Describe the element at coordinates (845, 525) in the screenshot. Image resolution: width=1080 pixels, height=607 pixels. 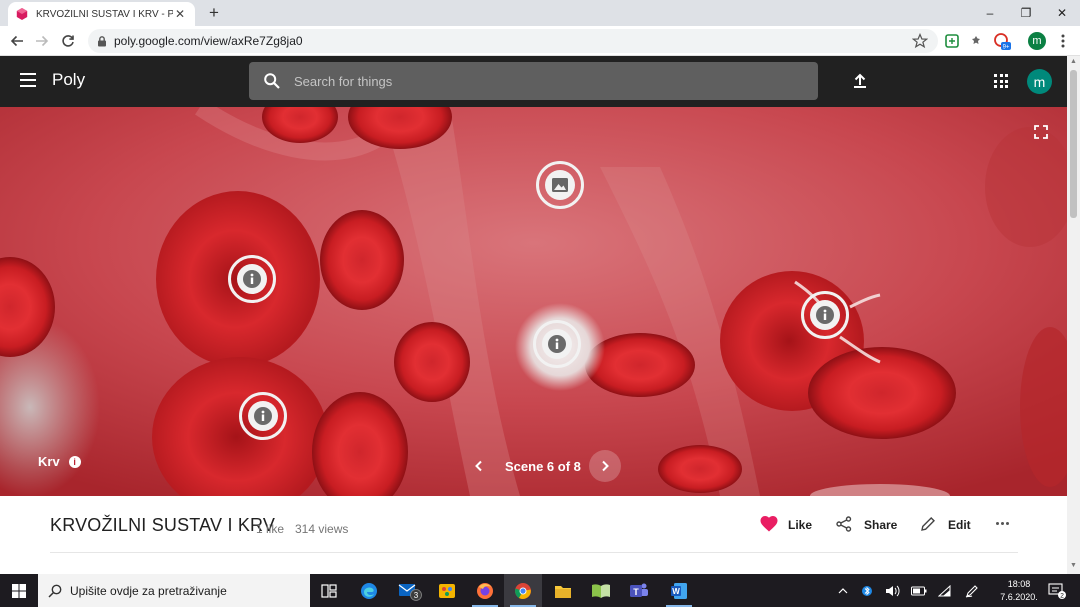
I see `share-icon` at that location.